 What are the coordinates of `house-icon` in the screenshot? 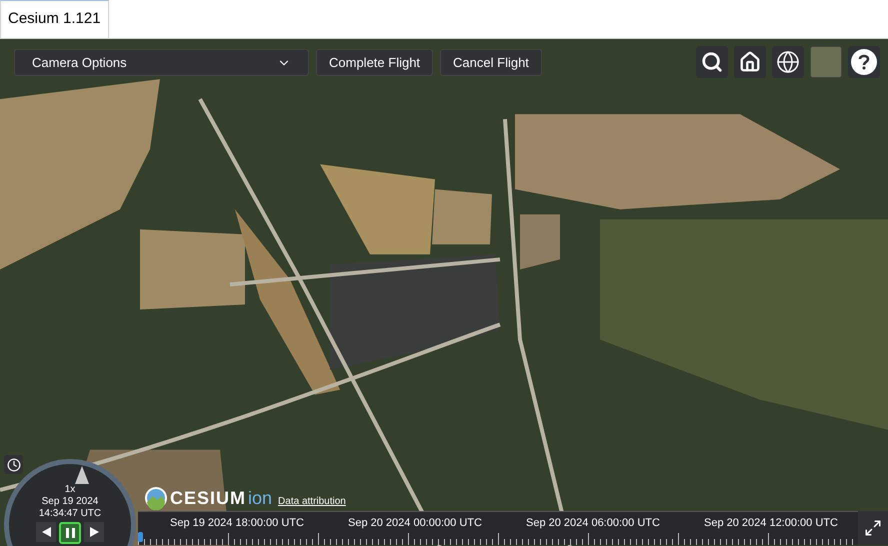 It's located at (750, 62).